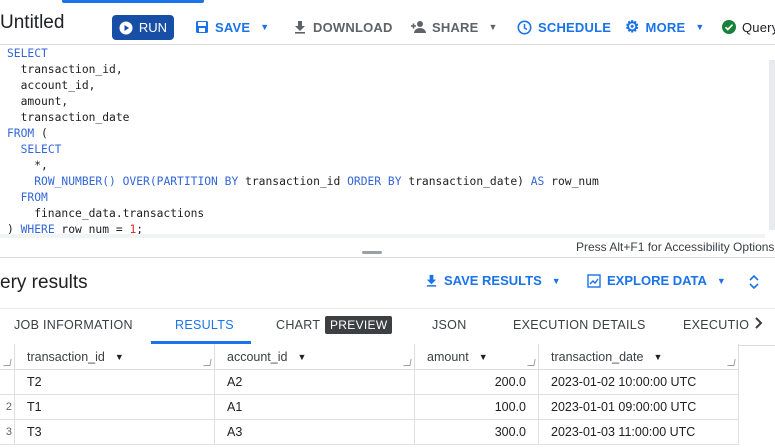 This screenshot has height=448, width=775. I want to click on column-header-amount: amount ▼, so click(477, 357).